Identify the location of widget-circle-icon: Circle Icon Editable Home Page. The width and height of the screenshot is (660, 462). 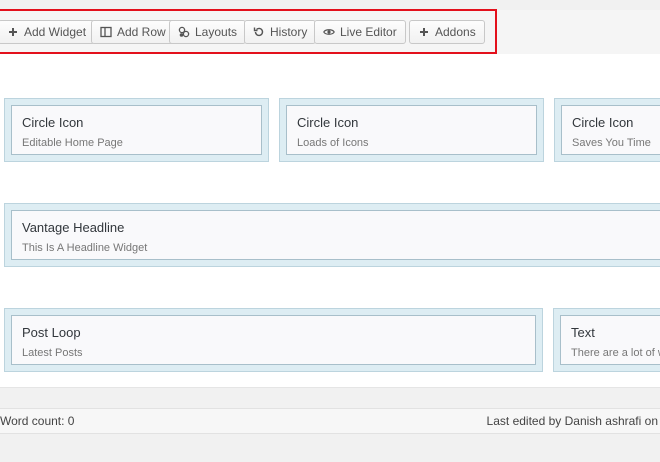
(136, 130).